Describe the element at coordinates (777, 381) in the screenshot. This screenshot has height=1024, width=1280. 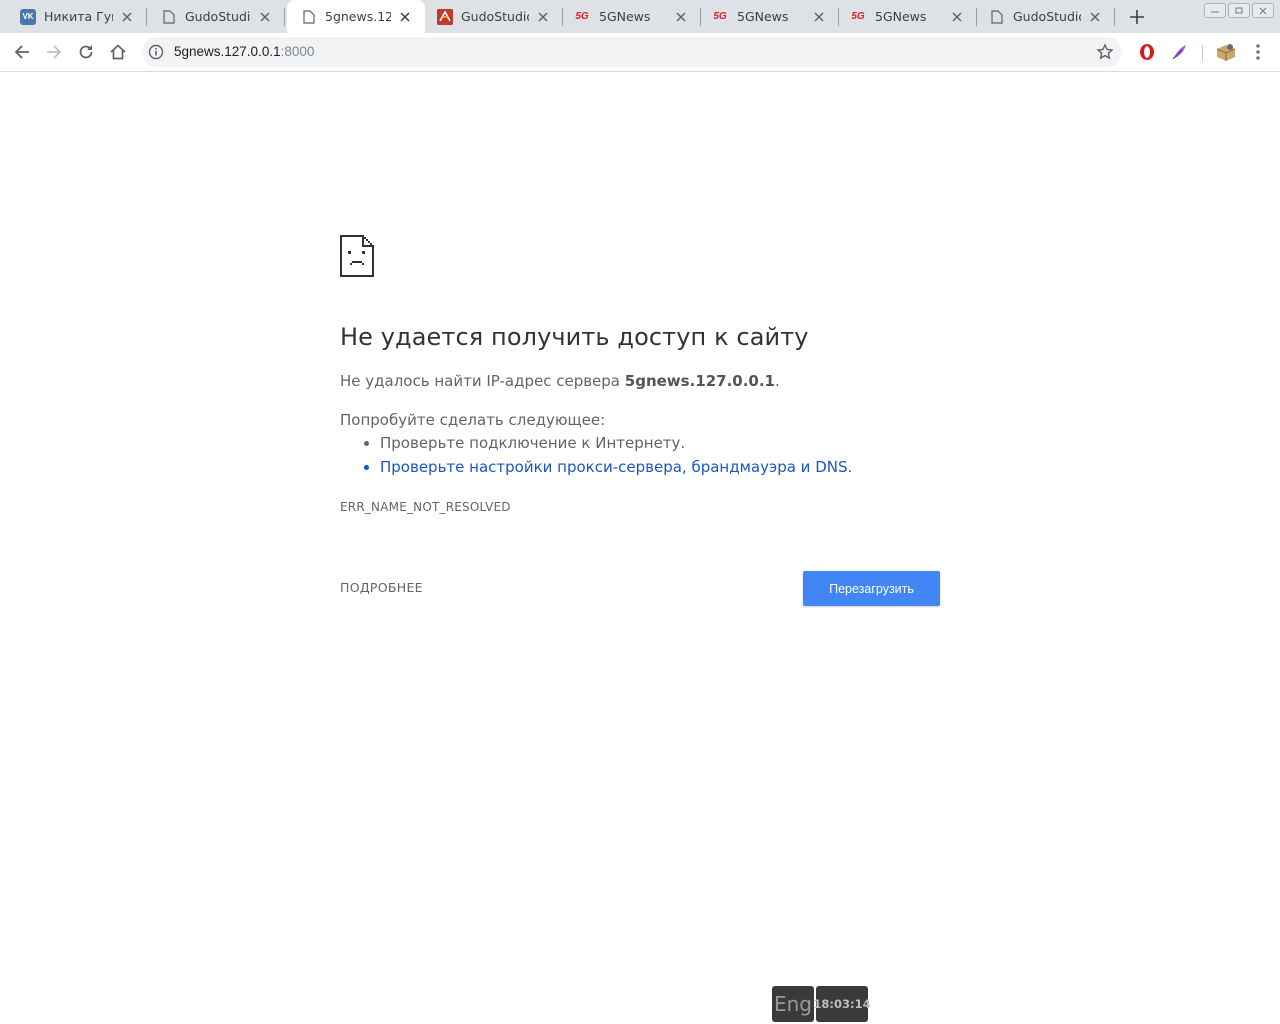
I see `message-suffix: .` at that location.